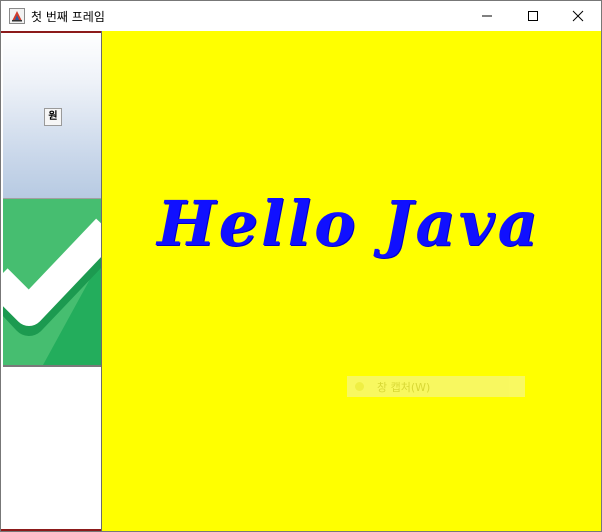 Image resolution: width=602 pixels, height=532 pixels. What do you see at coordinates (404, 387) in the screenshot?
I see `ghost-menu-label: 창 캡처(W)` at bounding box center [404, 387].